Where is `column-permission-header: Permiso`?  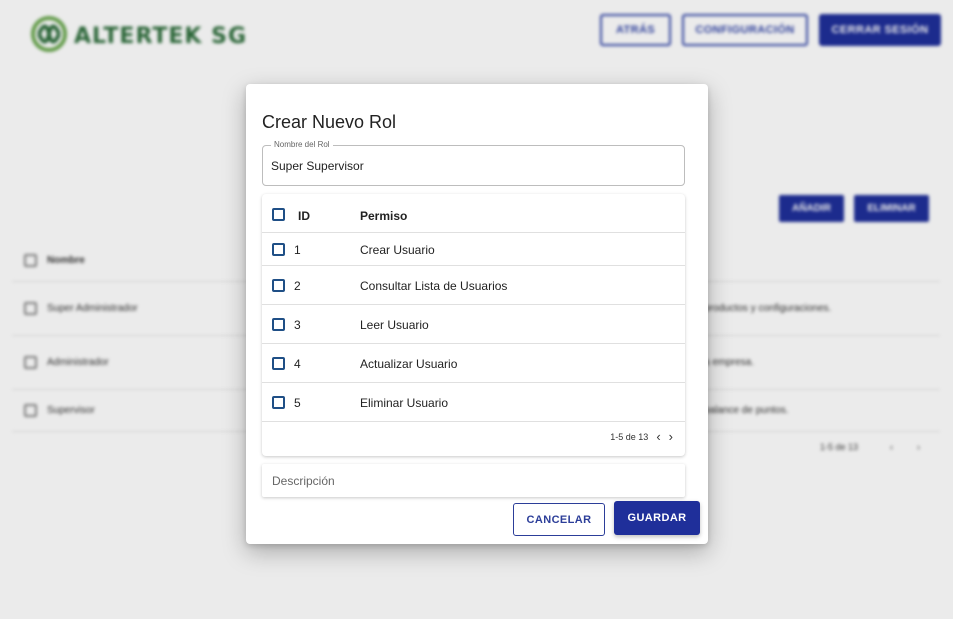
column-permission-header: Permiso is located at coordinates (384, 216).